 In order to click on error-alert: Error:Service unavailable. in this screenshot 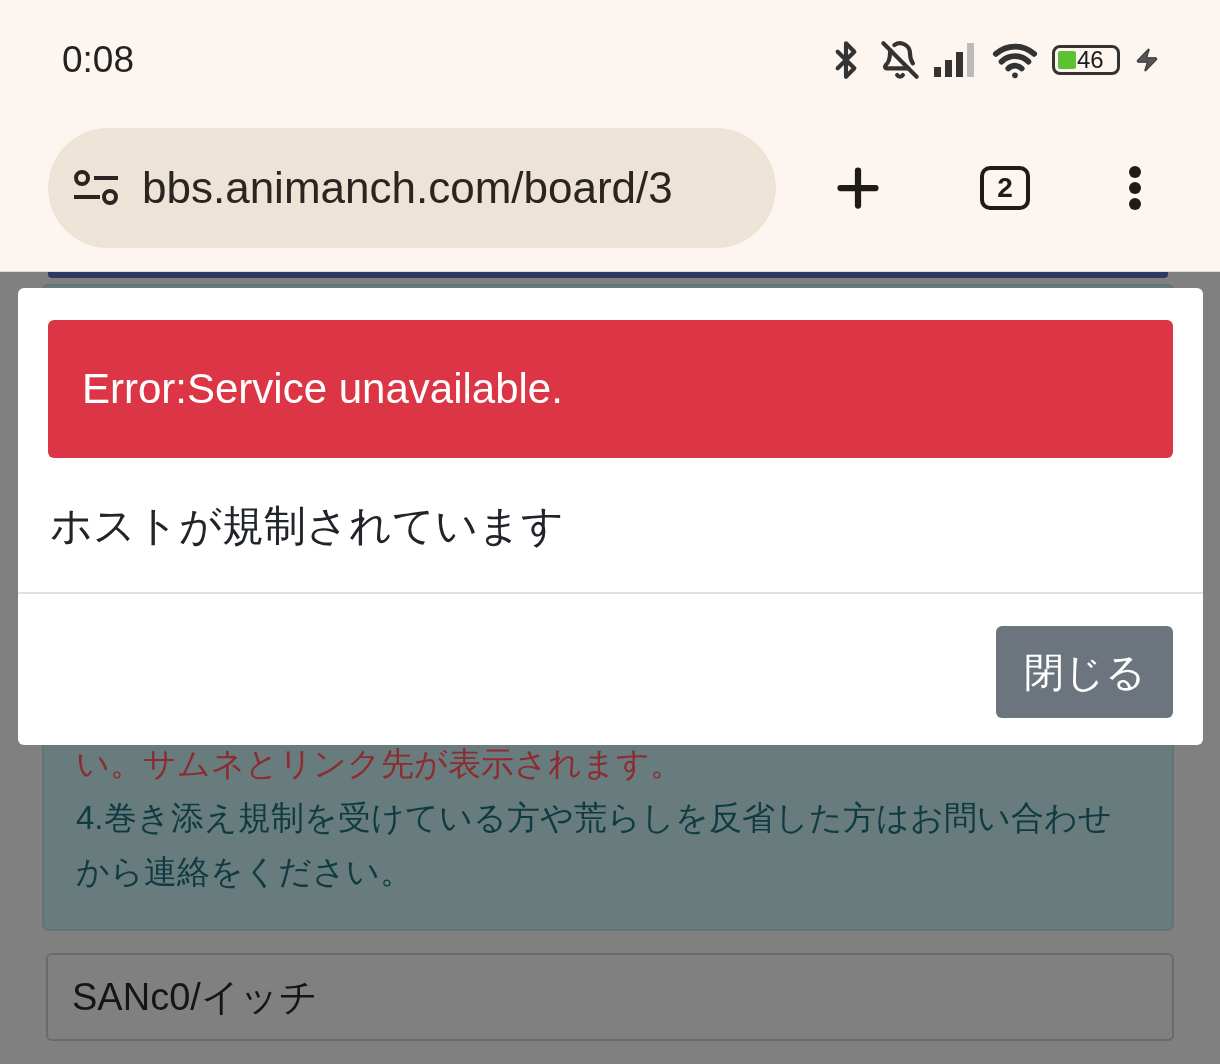, I will do `click(610, 389)`.